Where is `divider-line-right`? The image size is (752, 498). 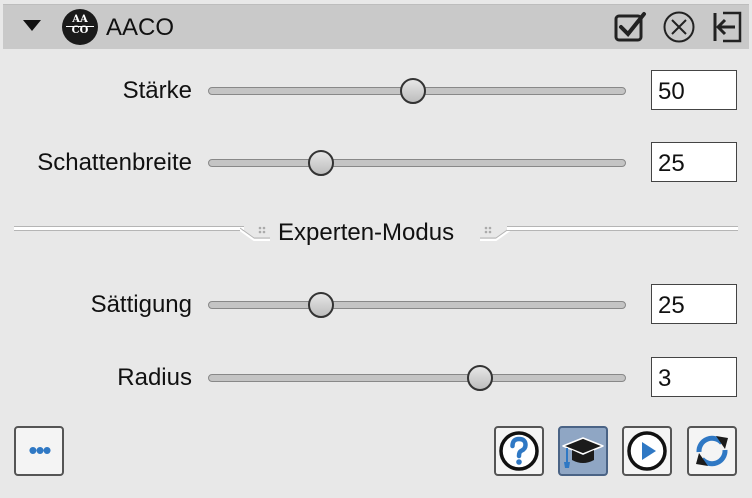
divider-line-right is located at coordinates (622, 228).